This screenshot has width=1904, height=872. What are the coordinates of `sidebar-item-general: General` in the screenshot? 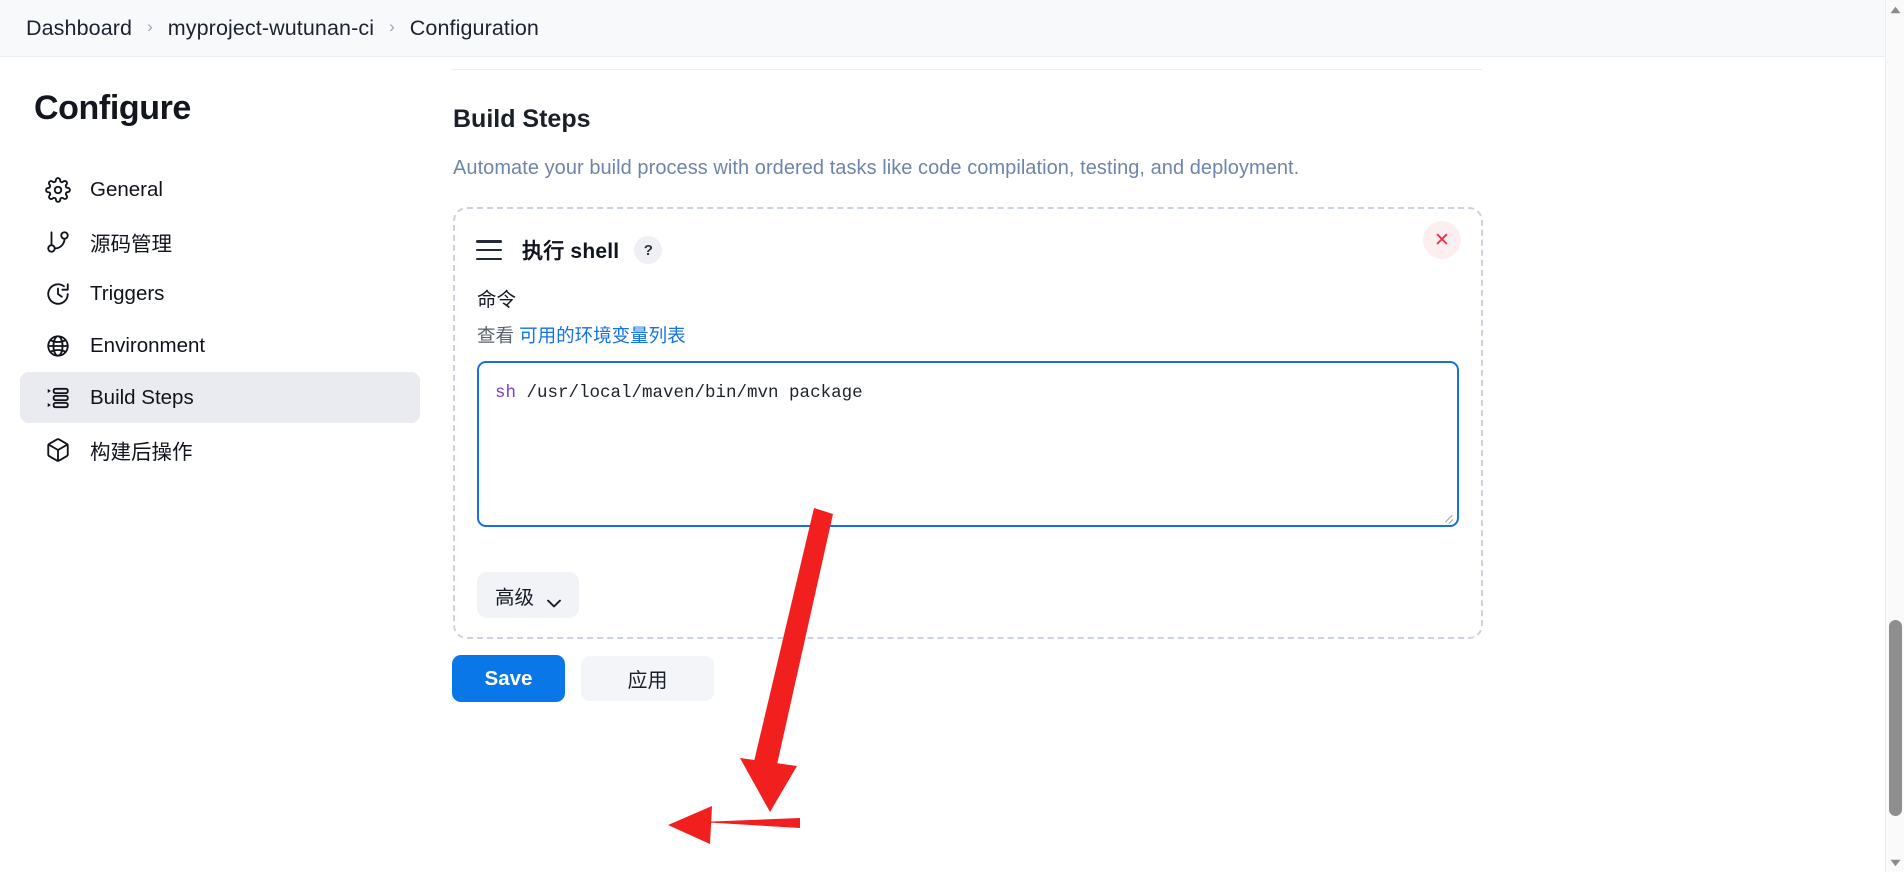 It's located at (220, 189).